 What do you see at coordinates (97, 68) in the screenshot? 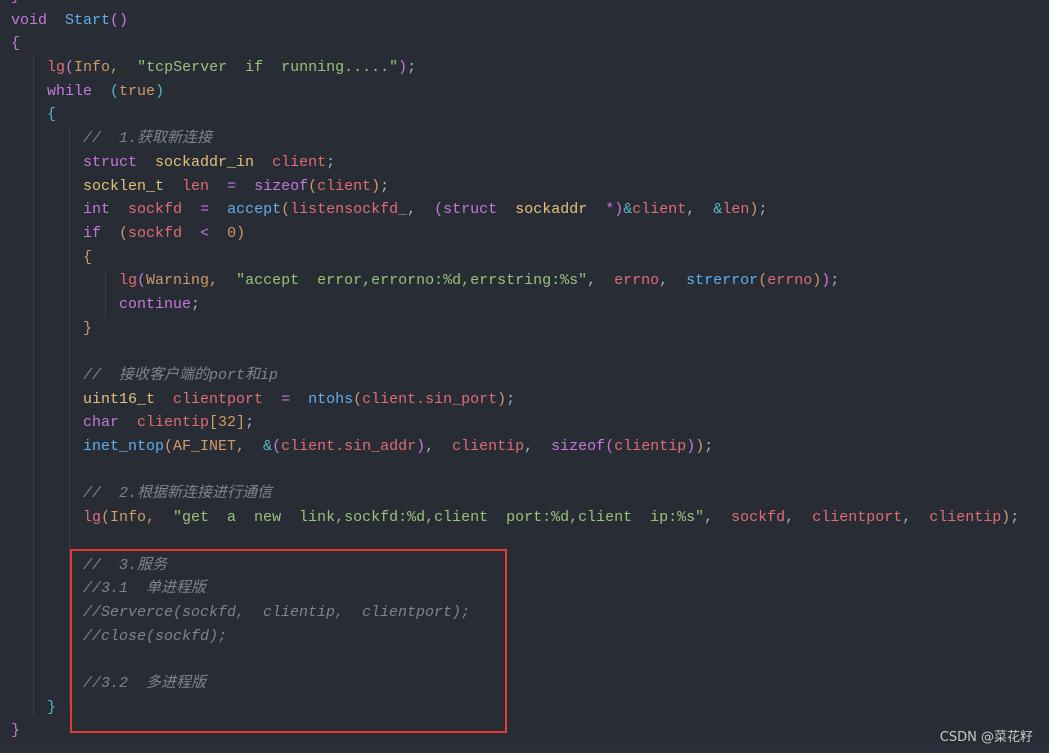
I see `code-token: Info,` at bounding box center [97, 68].